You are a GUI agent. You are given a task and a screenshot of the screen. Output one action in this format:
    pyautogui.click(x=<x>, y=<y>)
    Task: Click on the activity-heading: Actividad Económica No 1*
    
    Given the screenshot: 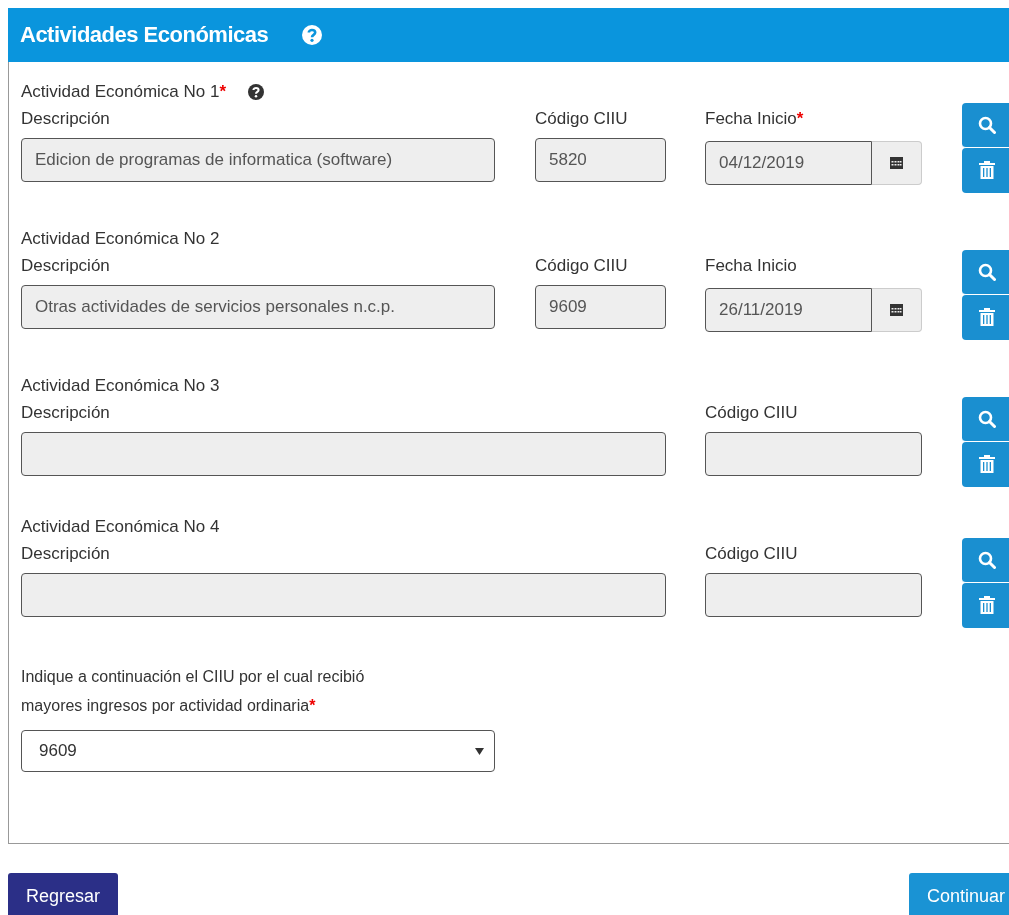 What is the action you would take?
    pyautogui.click(x=124, y=92)
    